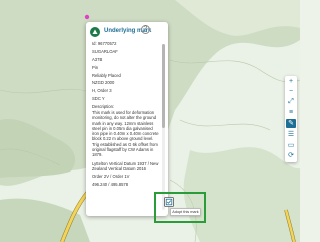 This screenshot has width=320, height=242. What do you see at coordinates (87, 17) in the screenshot?
I see `map-marker` at bounding box center [87, 17].